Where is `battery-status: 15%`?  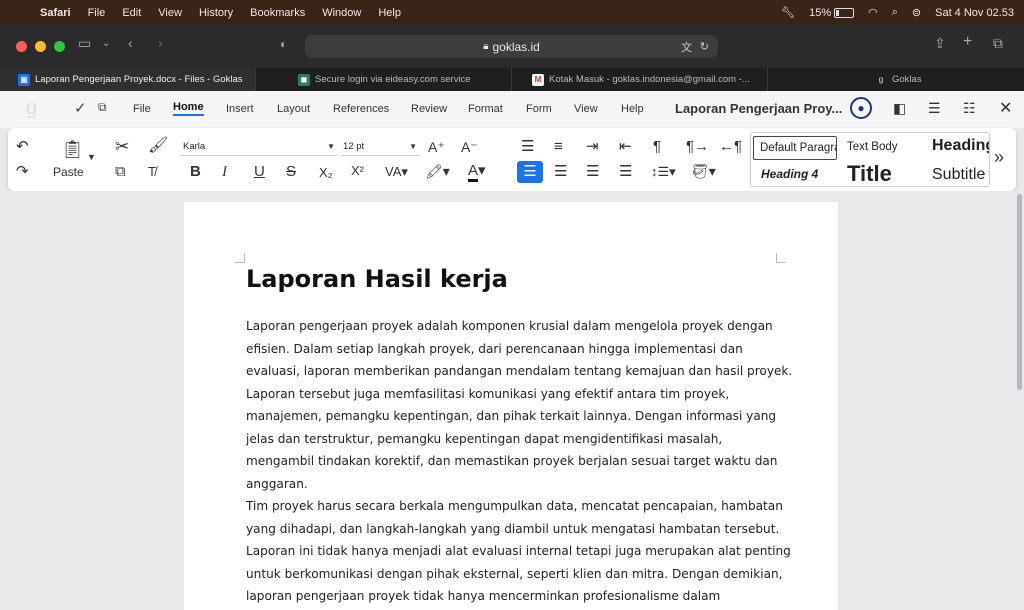 battery-status: 15% is located at coordinates (832, 13).